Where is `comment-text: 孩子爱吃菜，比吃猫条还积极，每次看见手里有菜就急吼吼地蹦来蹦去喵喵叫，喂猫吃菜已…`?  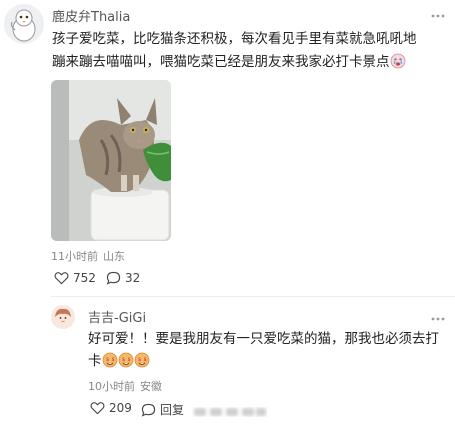
comment-text: 孩子爱吃菜，比吃猫条还积极，每次看见手里有菜就急吼吼地蹦来蹦去喵喵叫，喂猫吃菜已… is located at coordinates (238, 52).